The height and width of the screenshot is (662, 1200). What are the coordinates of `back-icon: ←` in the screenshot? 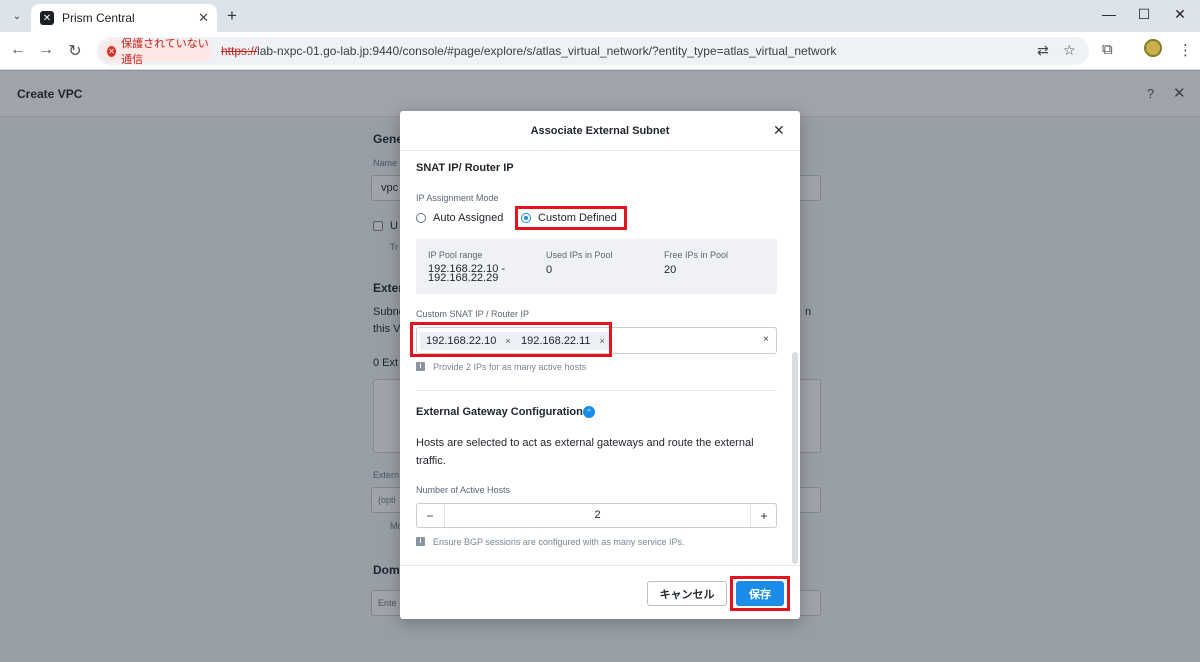 It's located at (18, 50).